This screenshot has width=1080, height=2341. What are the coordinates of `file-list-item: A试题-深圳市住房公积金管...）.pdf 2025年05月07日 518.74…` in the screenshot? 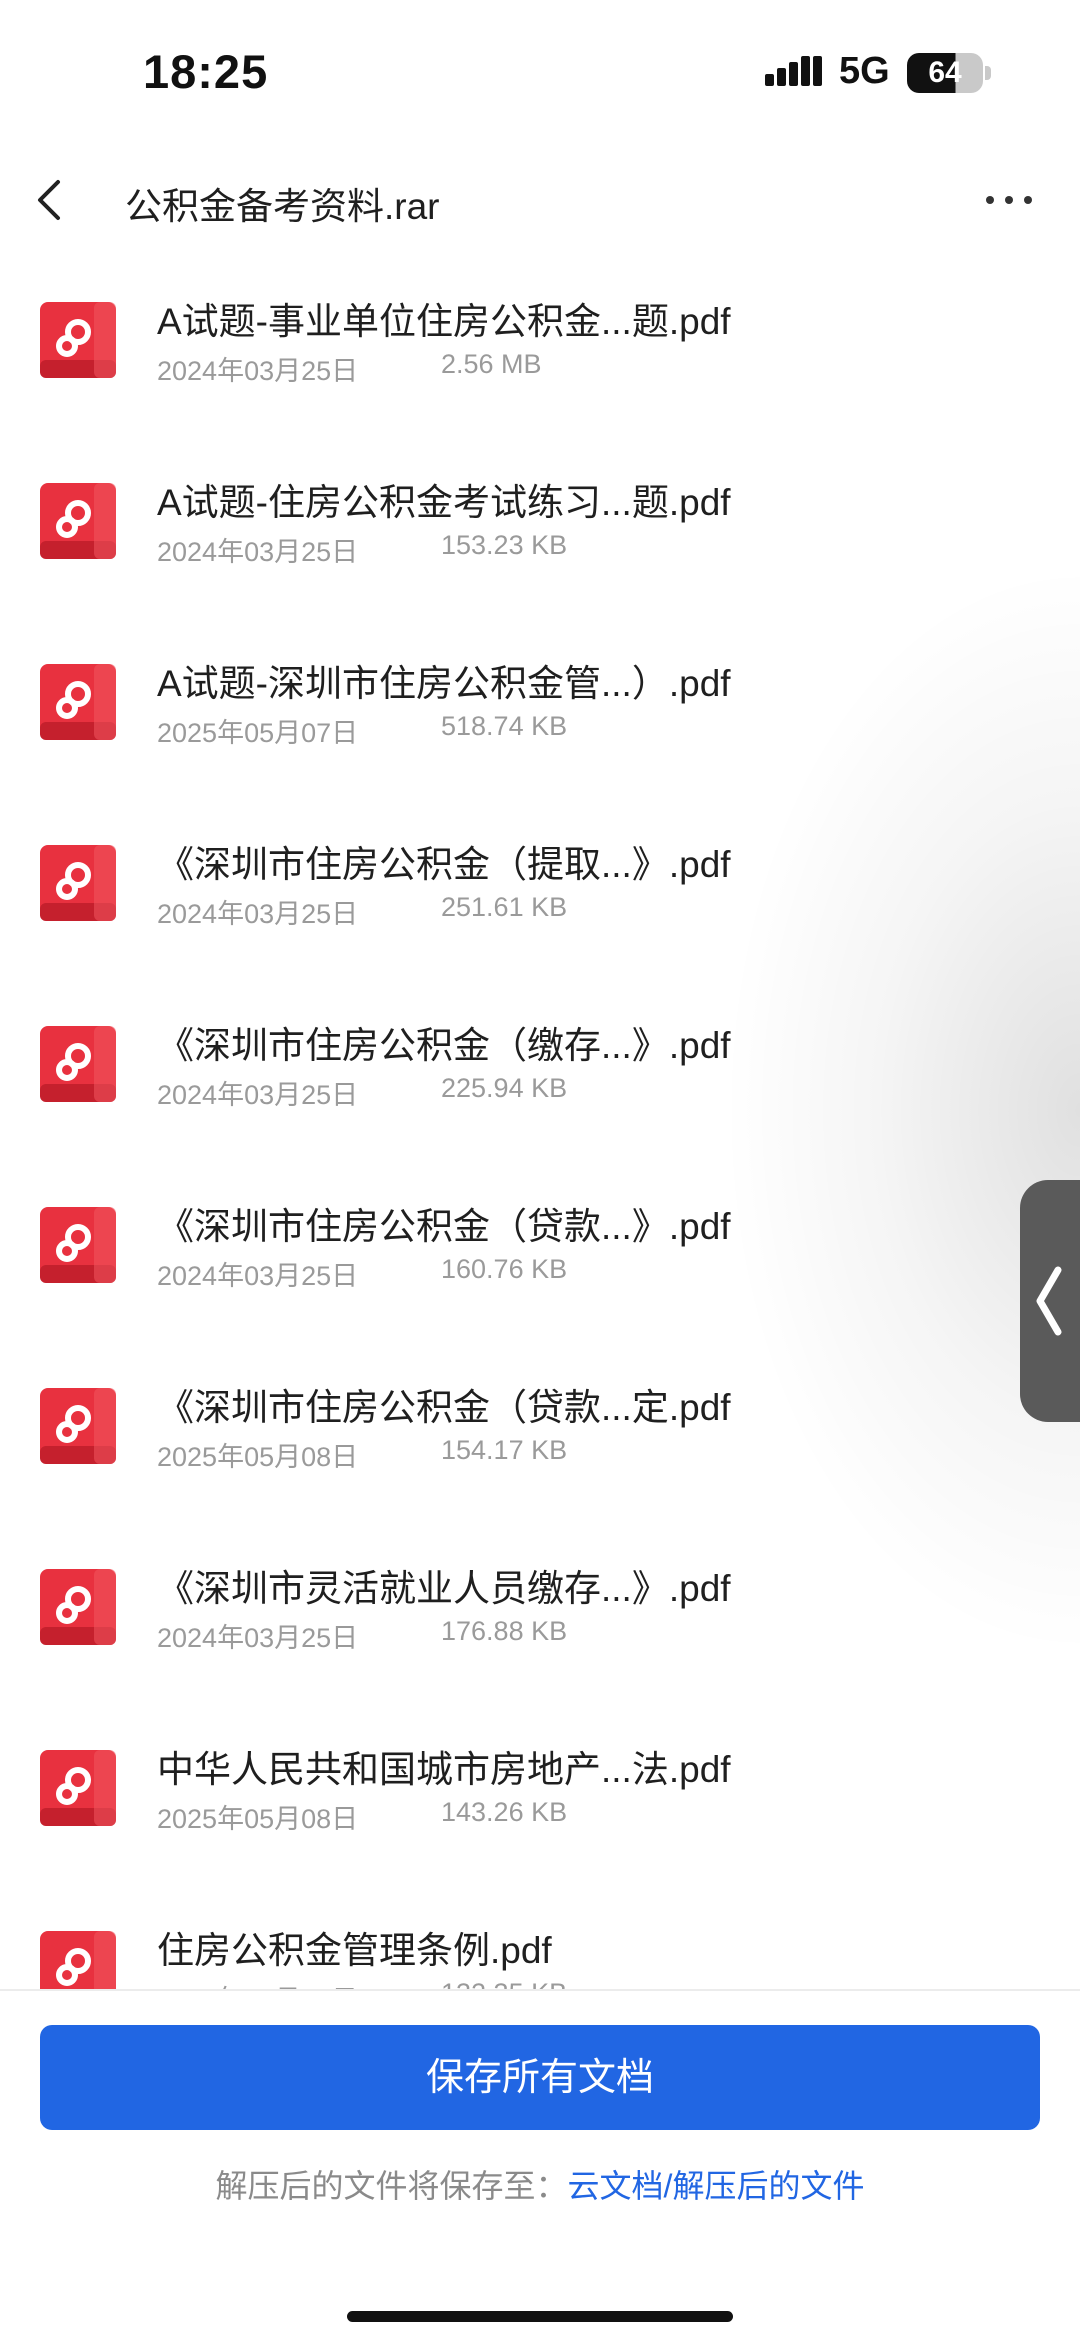 It's located at (540, 702).